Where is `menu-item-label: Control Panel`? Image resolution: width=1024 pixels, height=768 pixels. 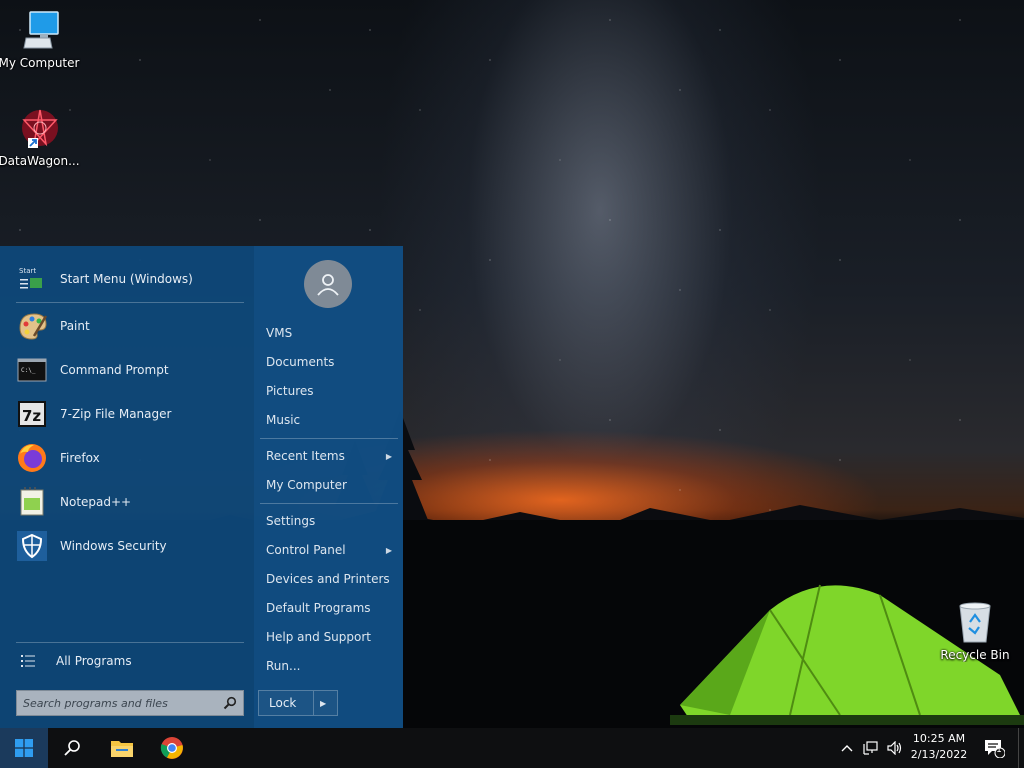
menu-item-label: Control Panel is located at coordinates (306, 550).